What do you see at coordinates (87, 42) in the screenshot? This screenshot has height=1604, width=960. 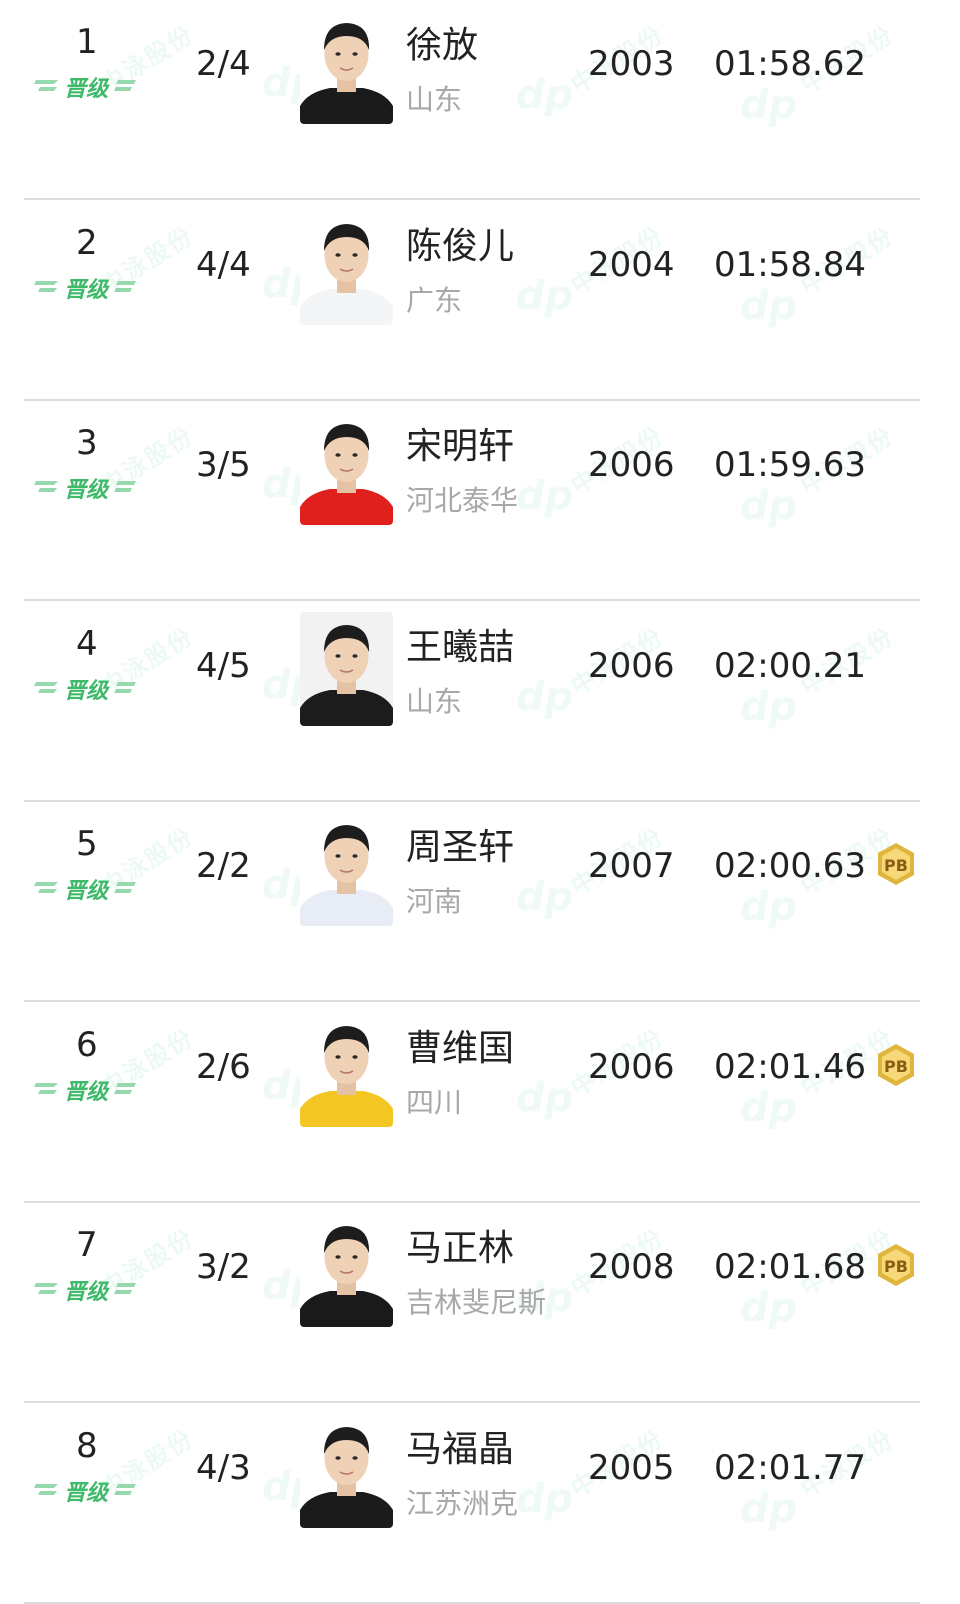 I see `rank: 1` at bounding box center [87, 42].